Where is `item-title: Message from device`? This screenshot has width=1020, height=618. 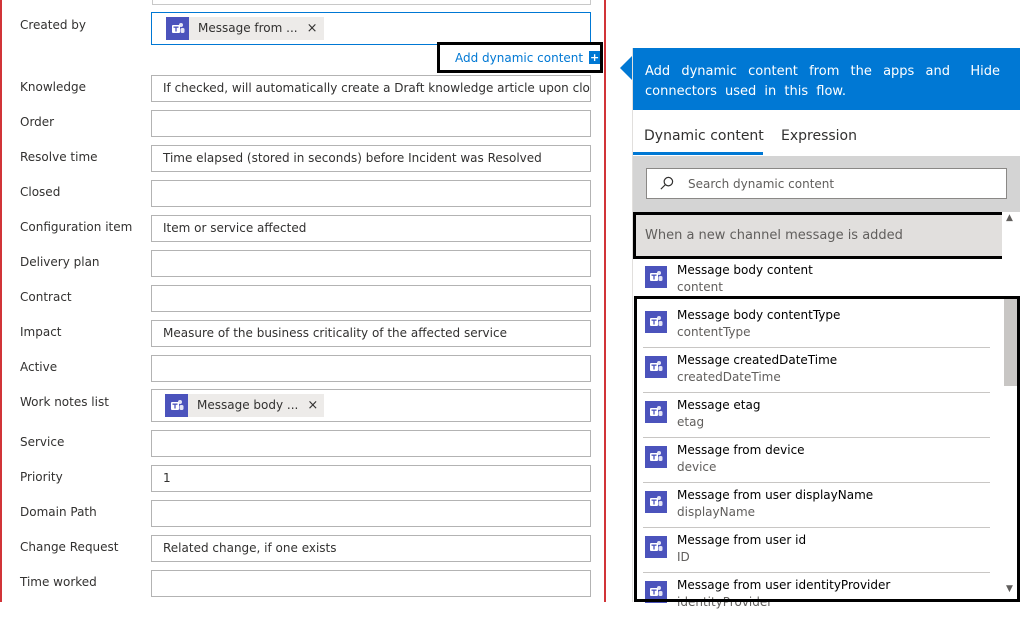
item-title: Message from device is located at coordinates (741, 450).